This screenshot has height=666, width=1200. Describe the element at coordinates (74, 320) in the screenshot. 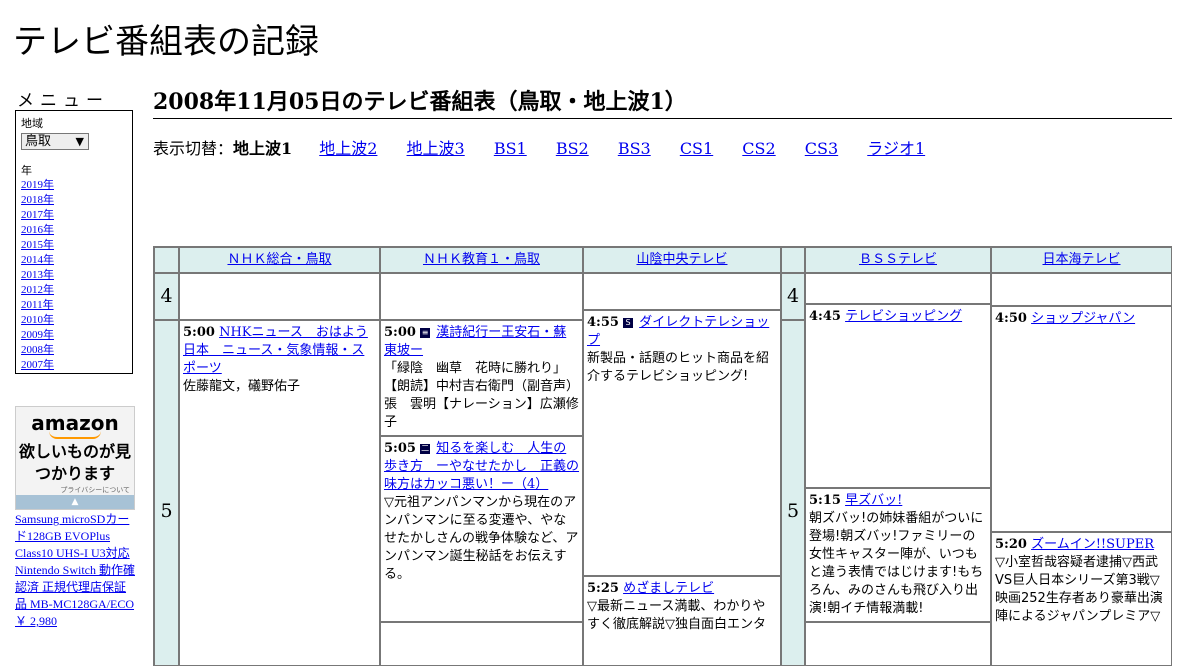

I see `year-link-2010: 2010年` at that location.